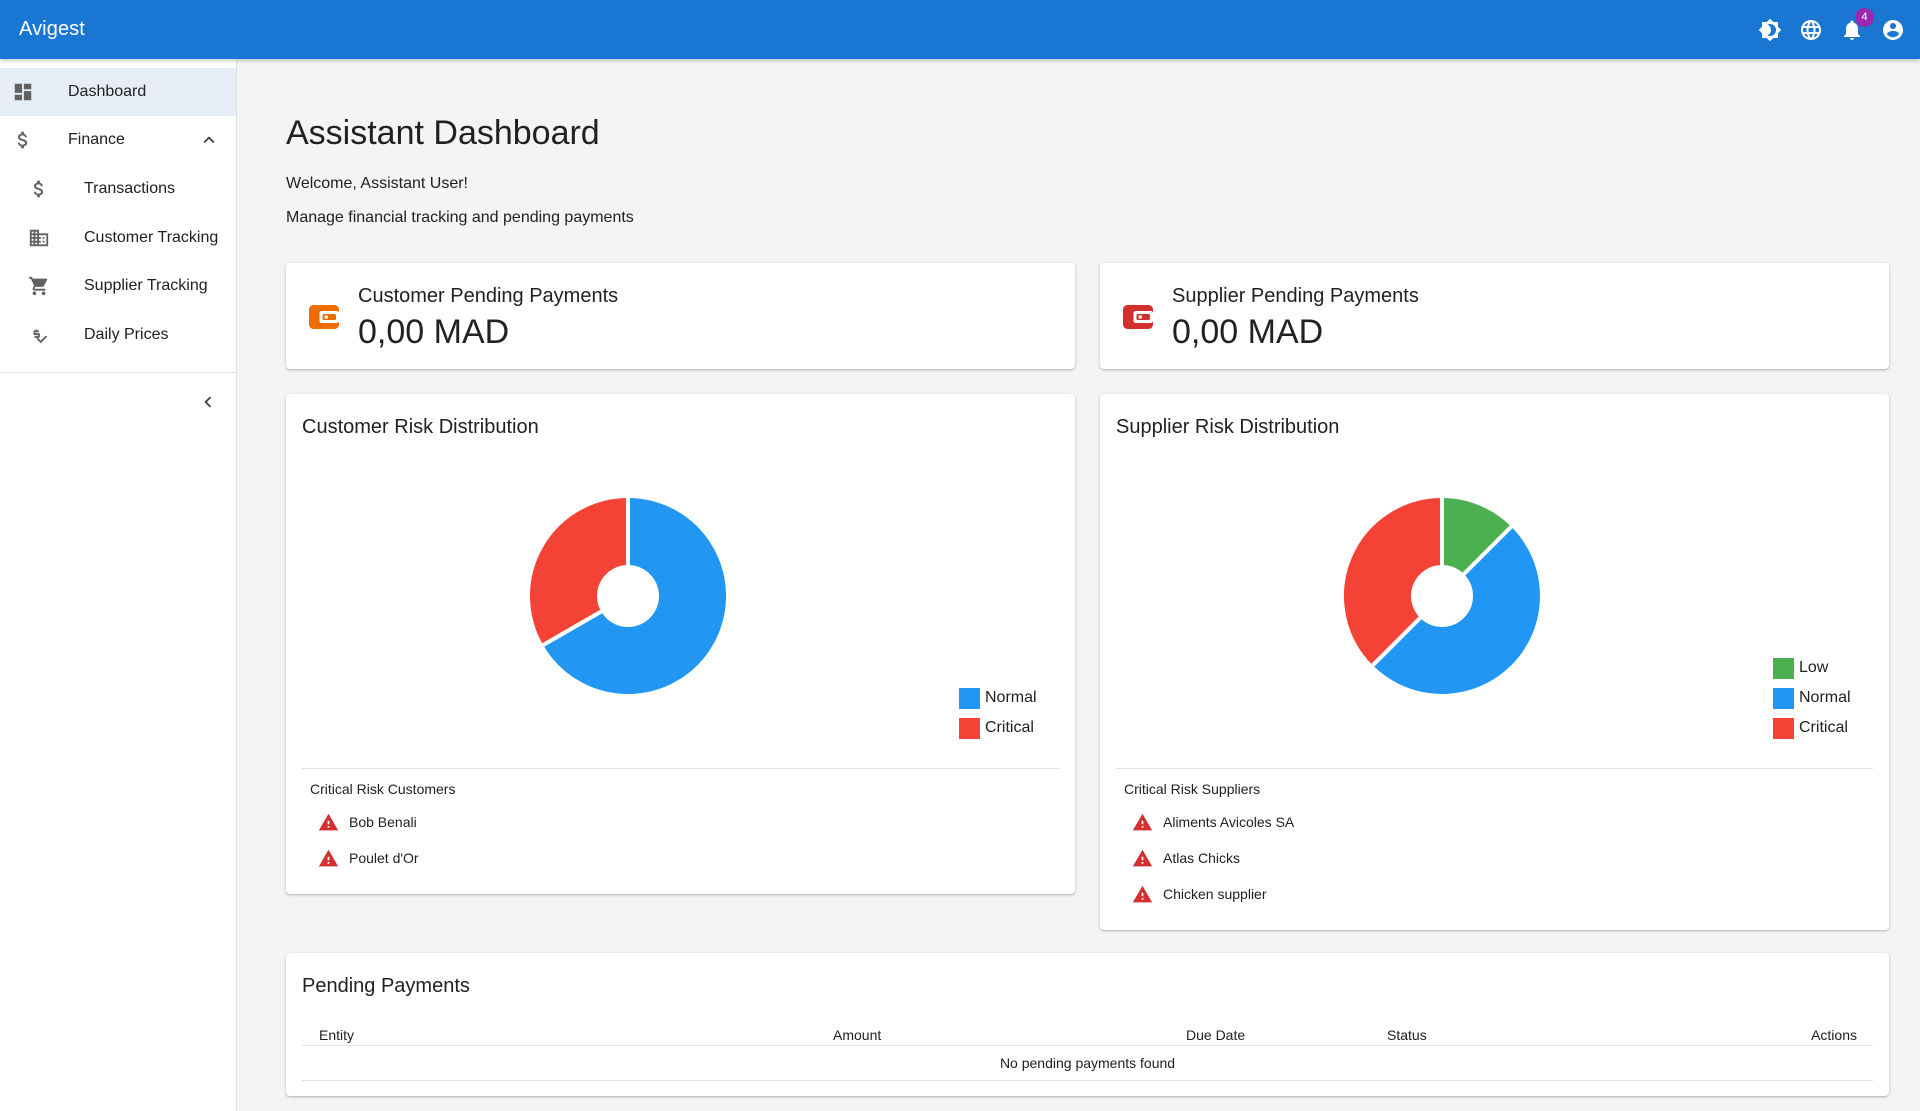  Describe the element at coordinates (208, 402) in the screenshot. I see `chevron-left-icon` at that location.